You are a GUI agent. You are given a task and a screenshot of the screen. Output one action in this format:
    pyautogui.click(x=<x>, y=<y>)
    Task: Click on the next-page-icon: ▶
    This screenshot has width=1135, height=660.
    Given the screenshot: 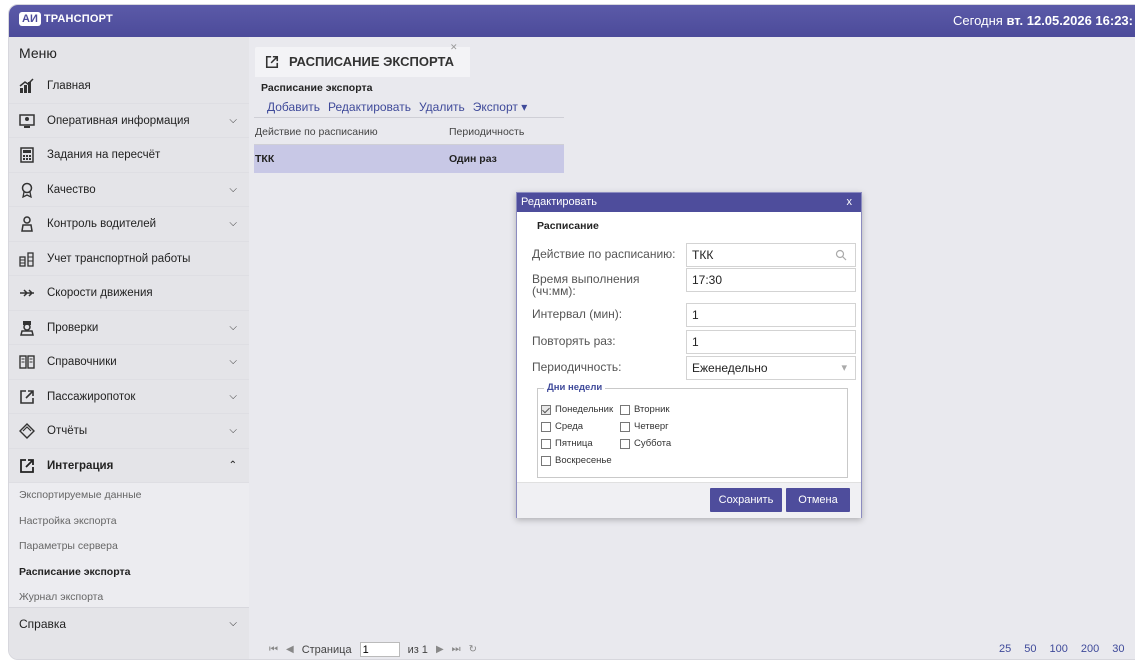 What is the action you would take?
    pyautogui.click(x=440, y=649)
    